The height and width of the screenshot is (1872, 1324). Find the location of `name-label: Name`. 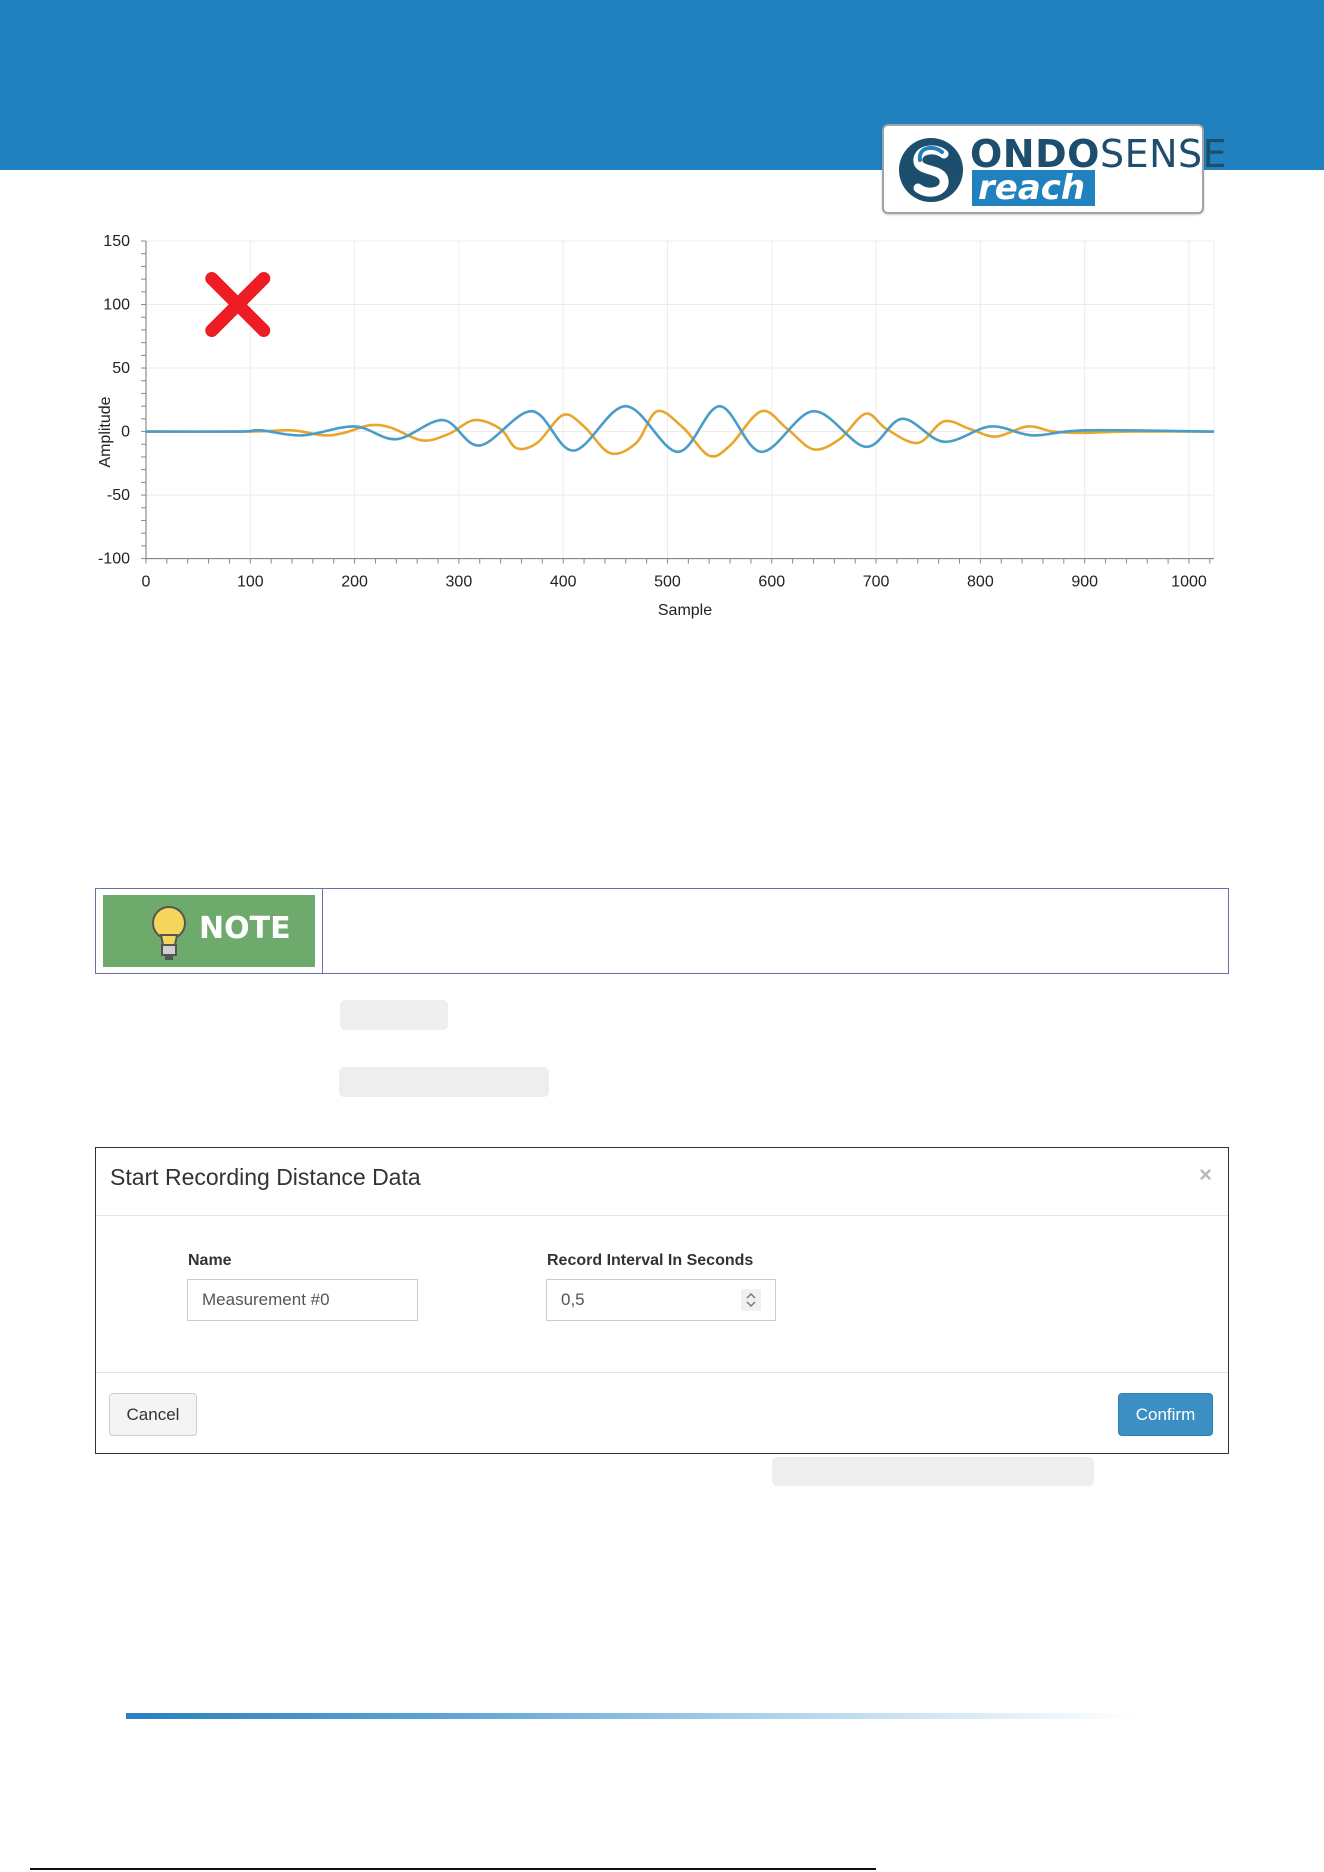

name-label: Name is located at coordinates (210, 1260).